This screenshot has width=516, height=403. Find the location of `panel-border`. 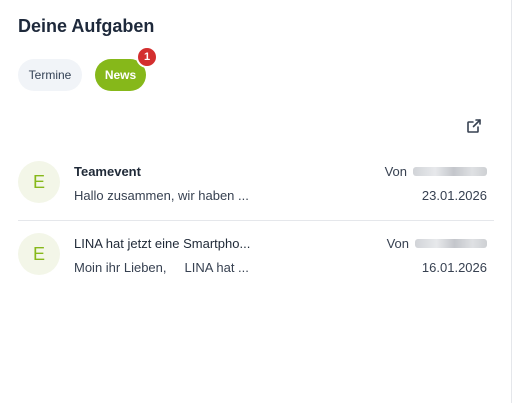

panel-border is located at coordinates (511, 201).